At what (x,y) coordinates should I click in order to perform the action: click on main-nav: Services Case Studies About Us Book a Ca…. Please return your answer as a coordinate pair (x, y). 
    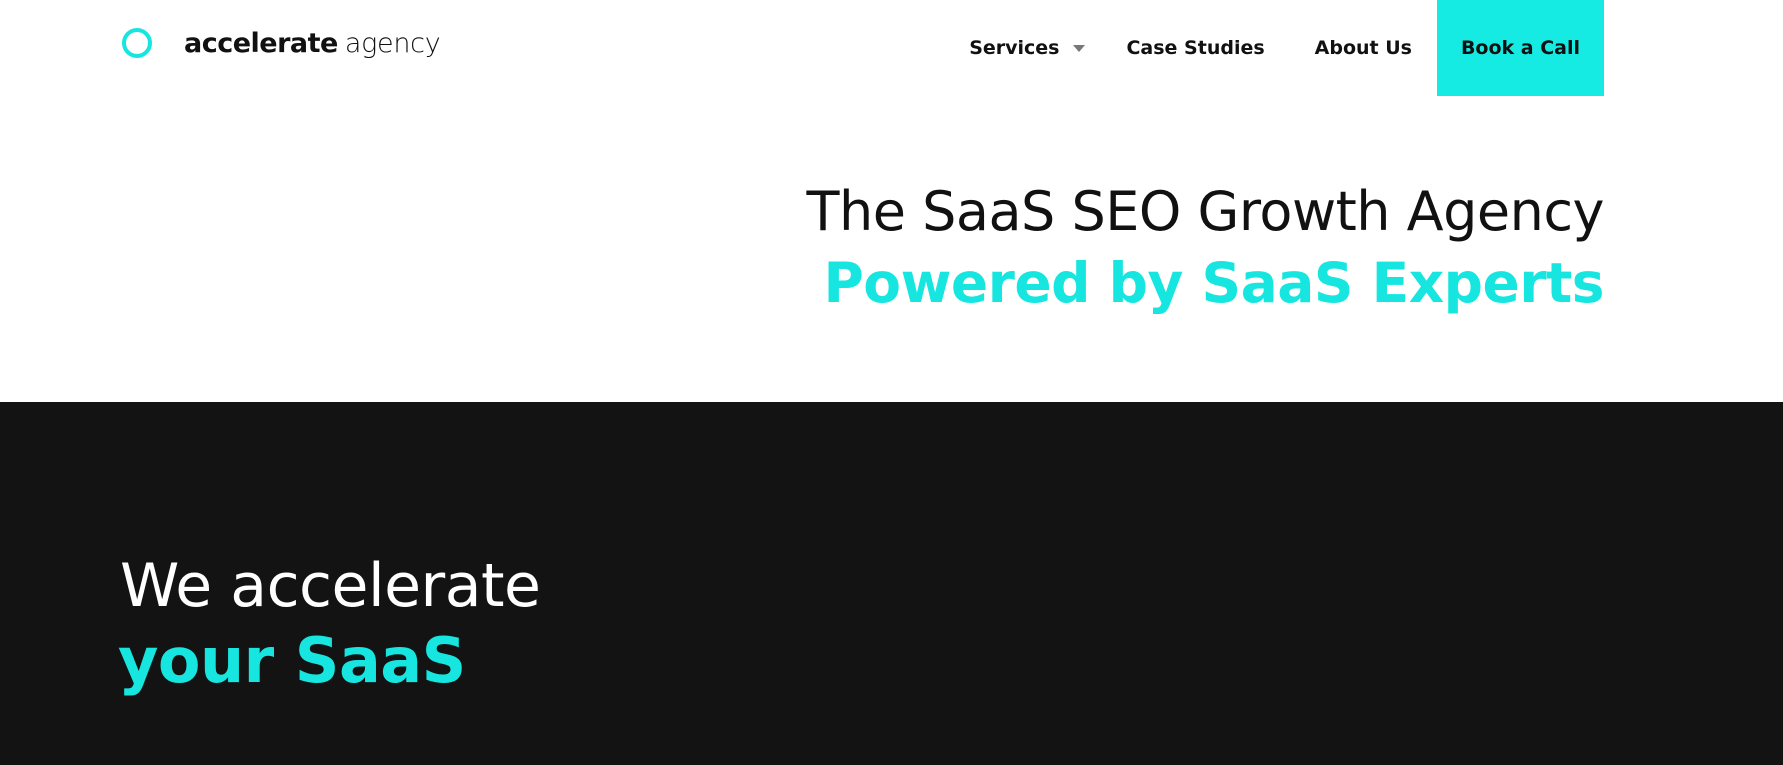
    Looking at the image, I should click on (1274, 48).